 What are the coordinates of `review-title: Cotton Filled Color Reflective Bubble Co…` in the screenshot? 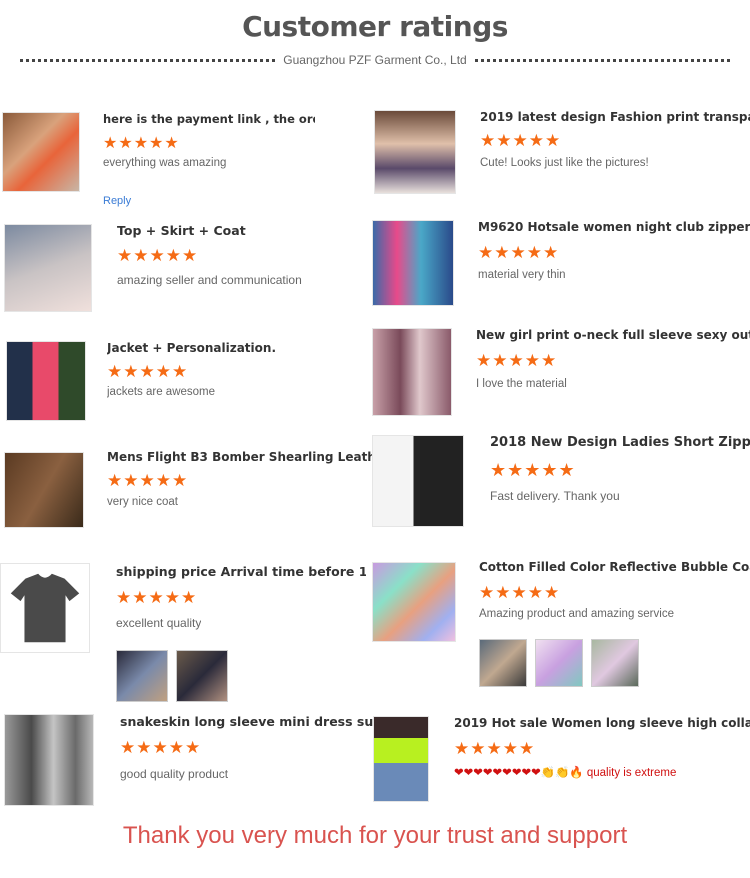 It's located at (614, 567).